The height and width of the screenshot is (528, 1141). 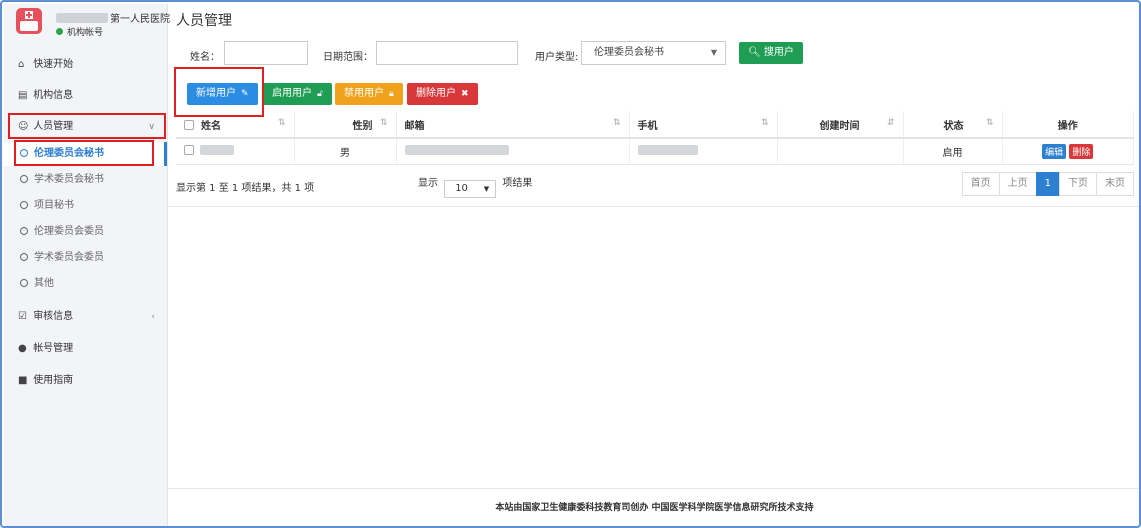 What do you see at coordinates (557, 57) in the screenshot?
I see `user-type-label: 用户类型:` at bounding box center [557, 57].